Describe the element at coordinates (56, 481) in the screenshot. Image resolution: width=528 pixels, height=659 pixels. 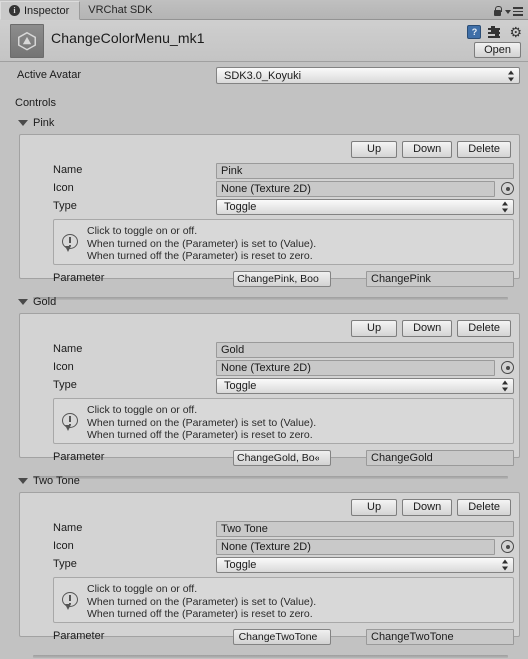
I see `foldout-control-2-label: Two Tone` at that location.